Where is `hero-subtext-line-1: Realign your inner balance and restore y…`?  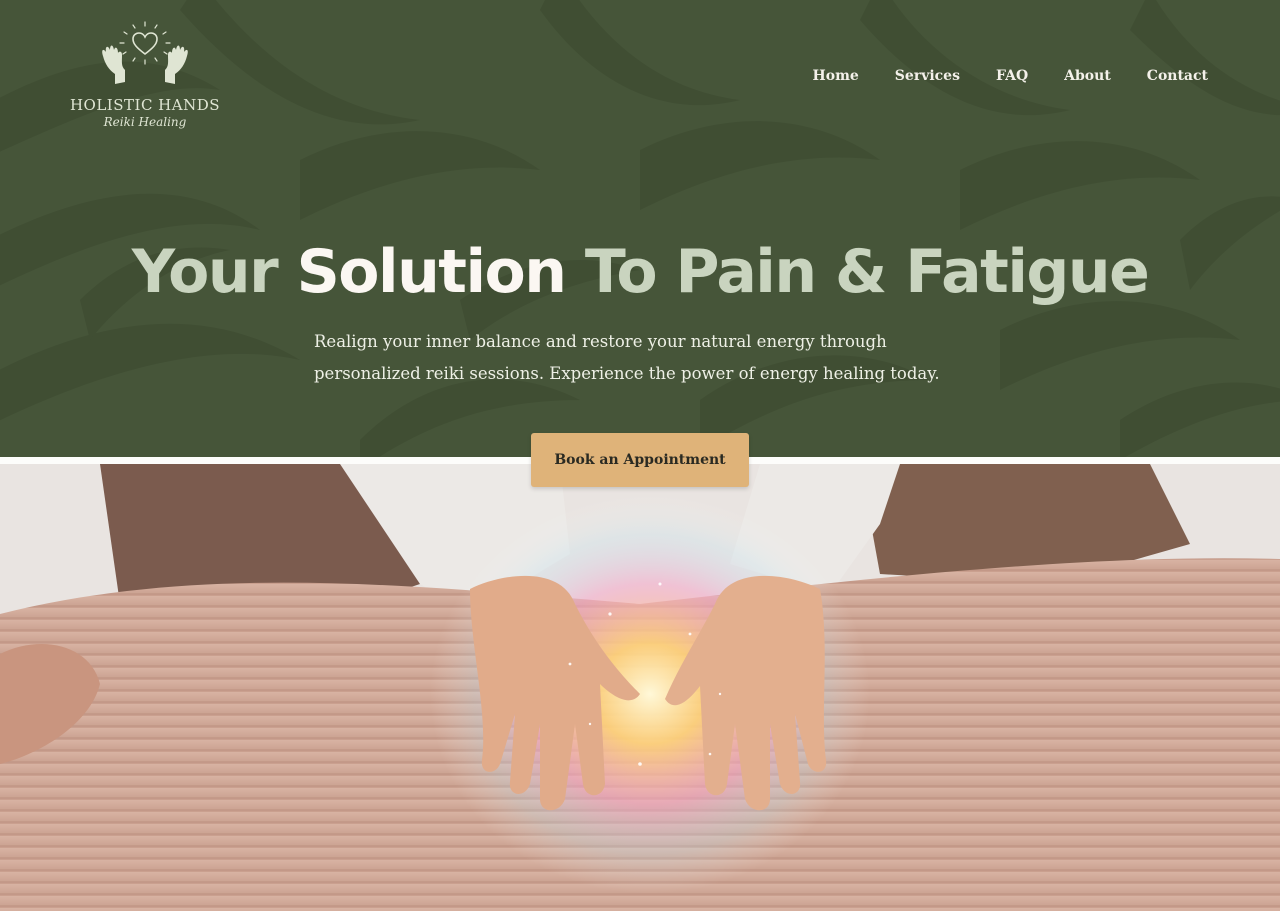 hero-subtext-line-1: Realign your inner balance and restore y… is located at coordinates (600, 341).